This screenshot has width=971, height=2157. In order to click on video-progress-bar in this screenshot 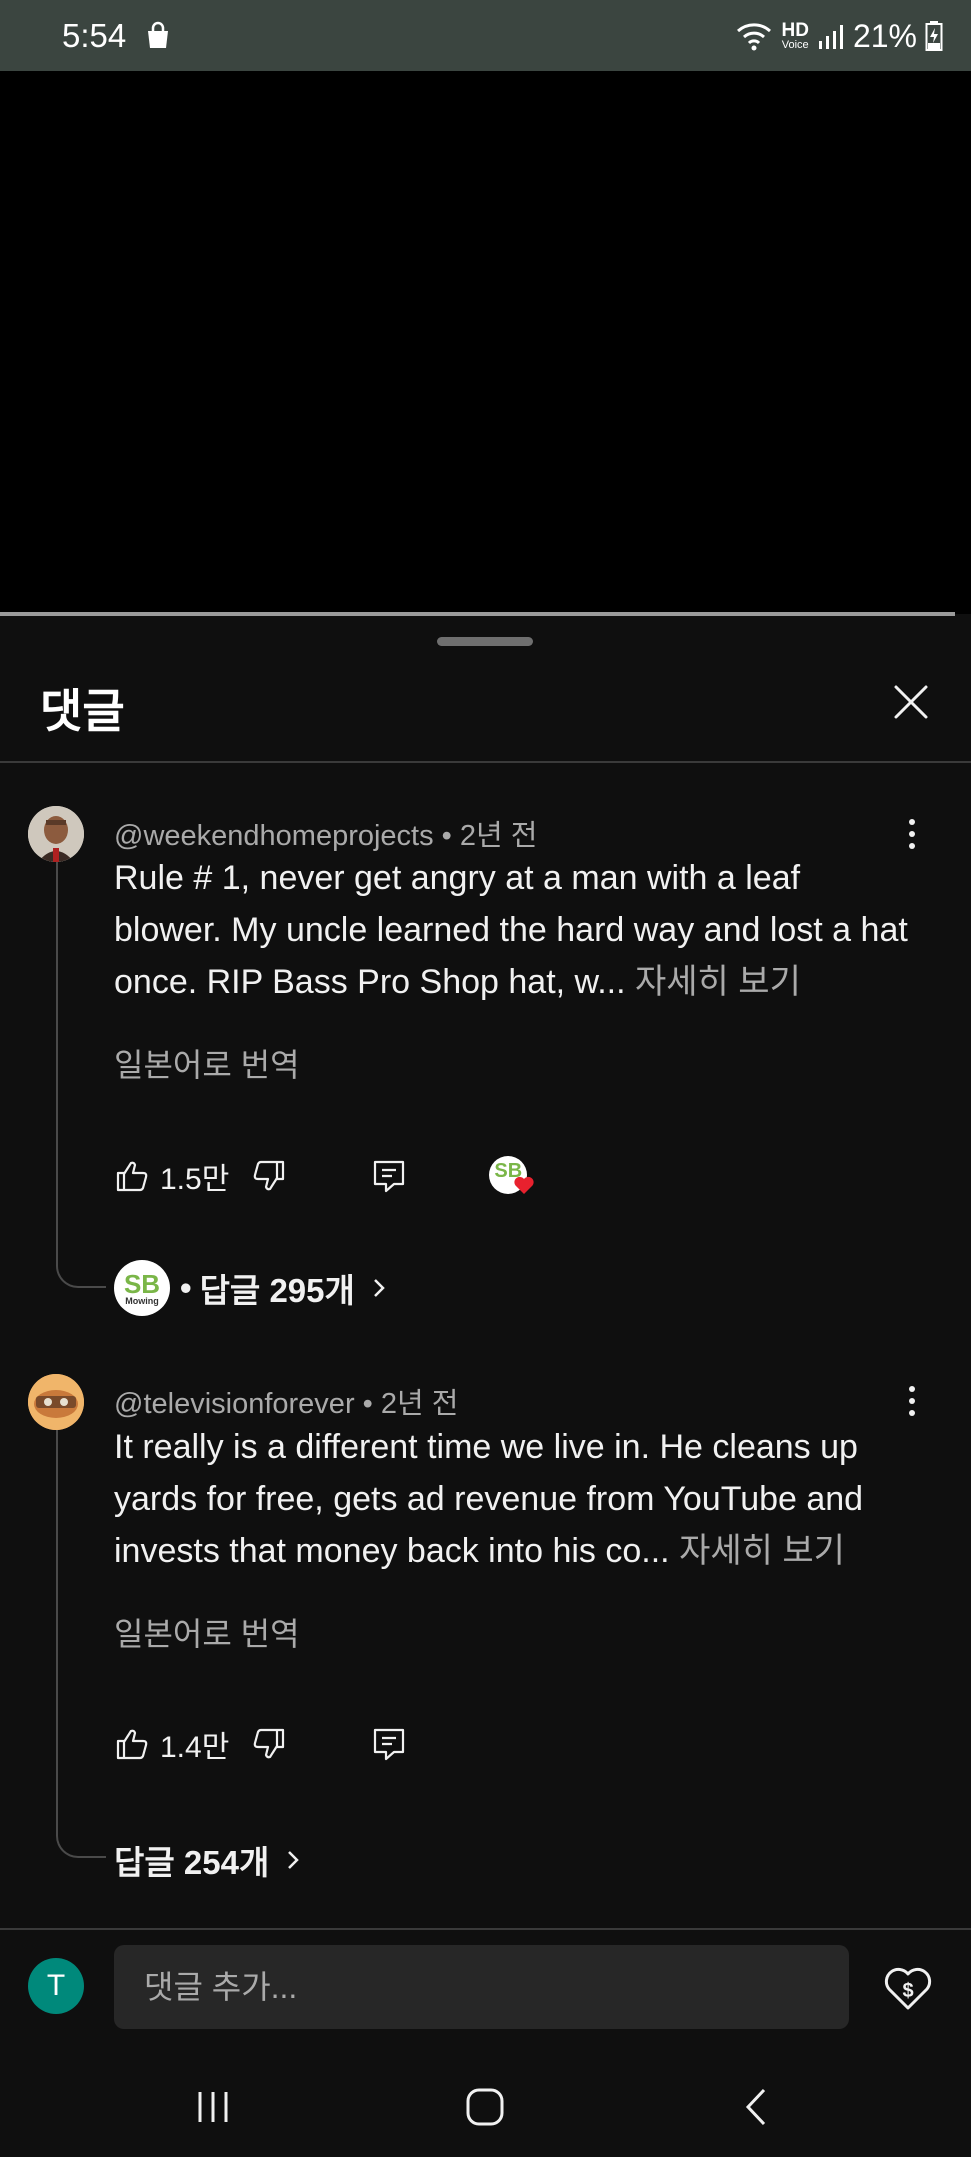, I will do `click(477, 614)`.